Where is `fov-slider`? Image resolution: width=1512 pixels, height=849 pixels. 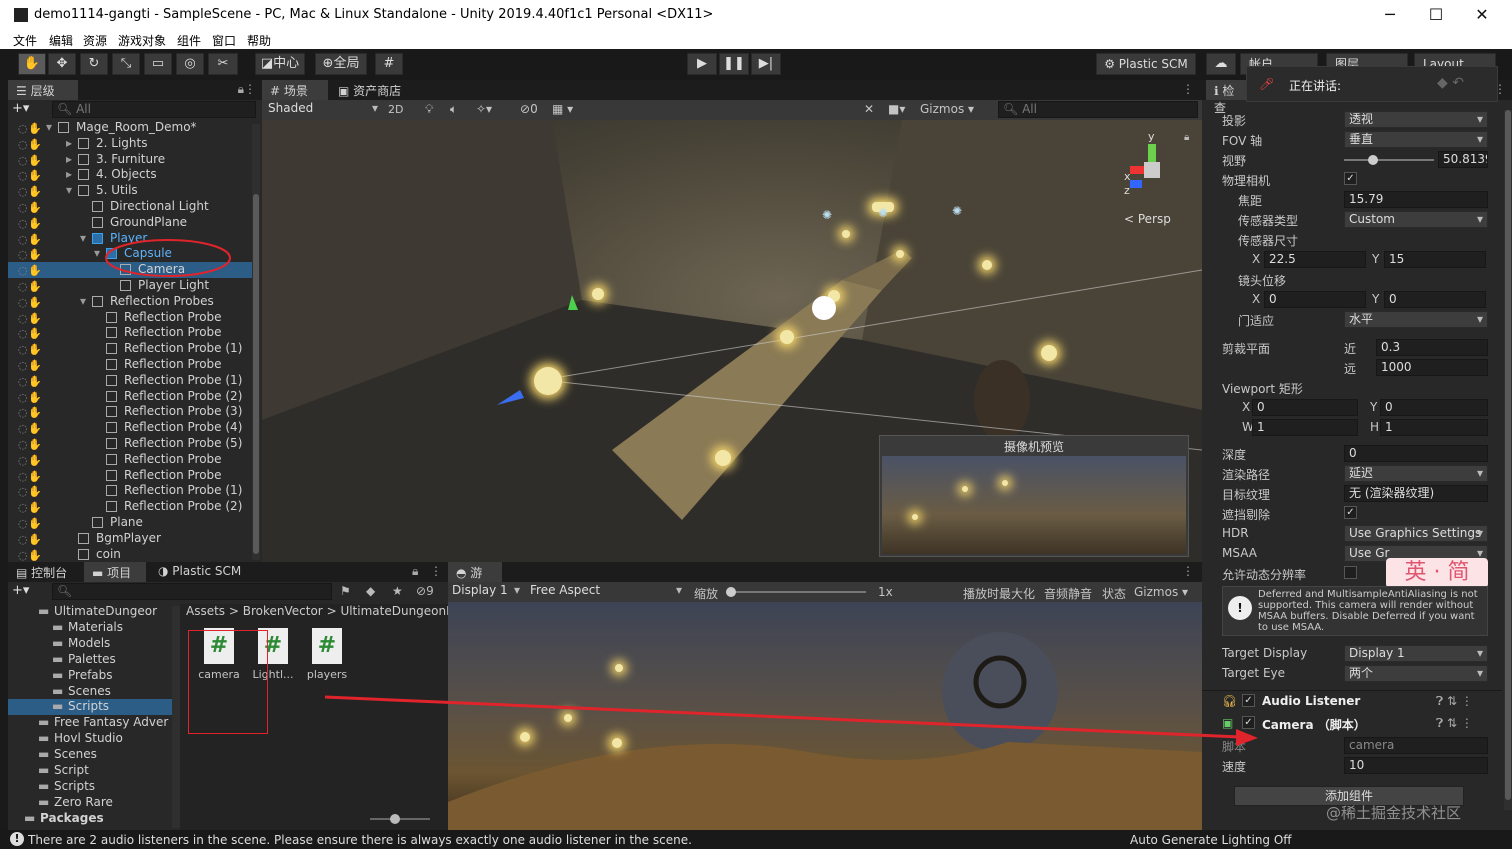
fov-slider is located at coordinates (1389, 160).